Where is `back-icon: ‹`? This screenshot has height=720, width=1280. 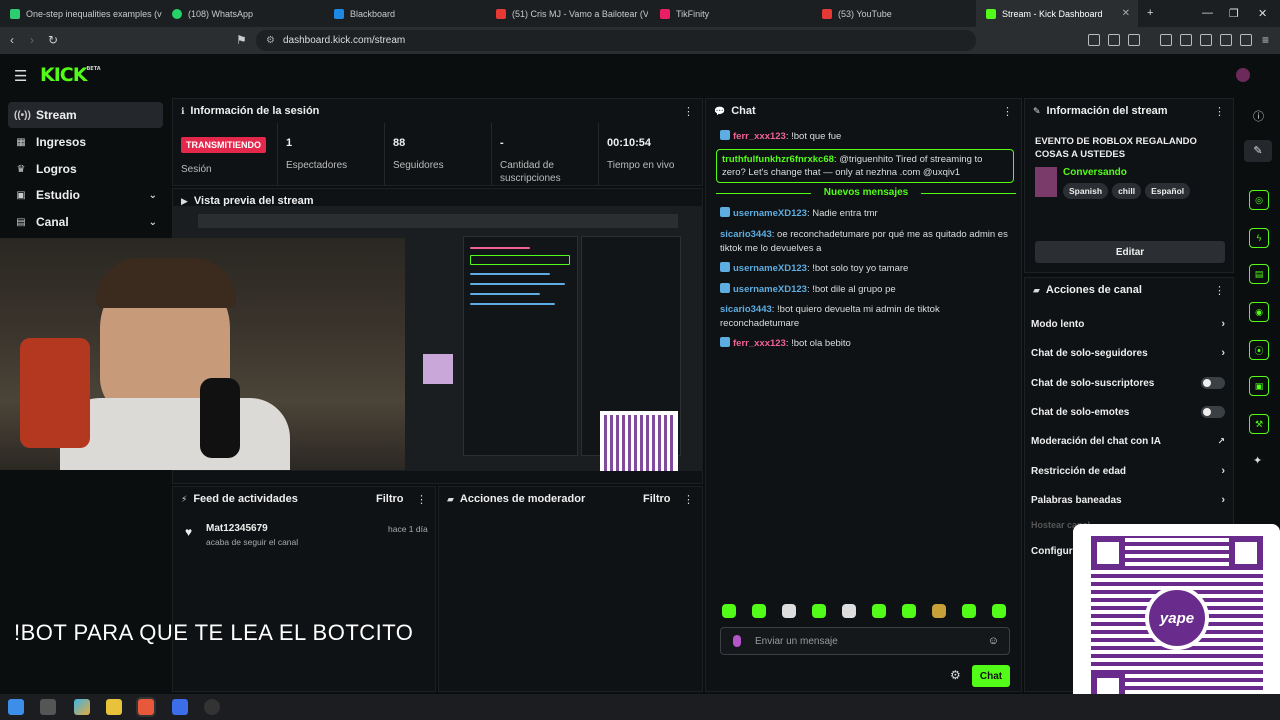 back-icon: ‹ is located at coordinates (12, 40).